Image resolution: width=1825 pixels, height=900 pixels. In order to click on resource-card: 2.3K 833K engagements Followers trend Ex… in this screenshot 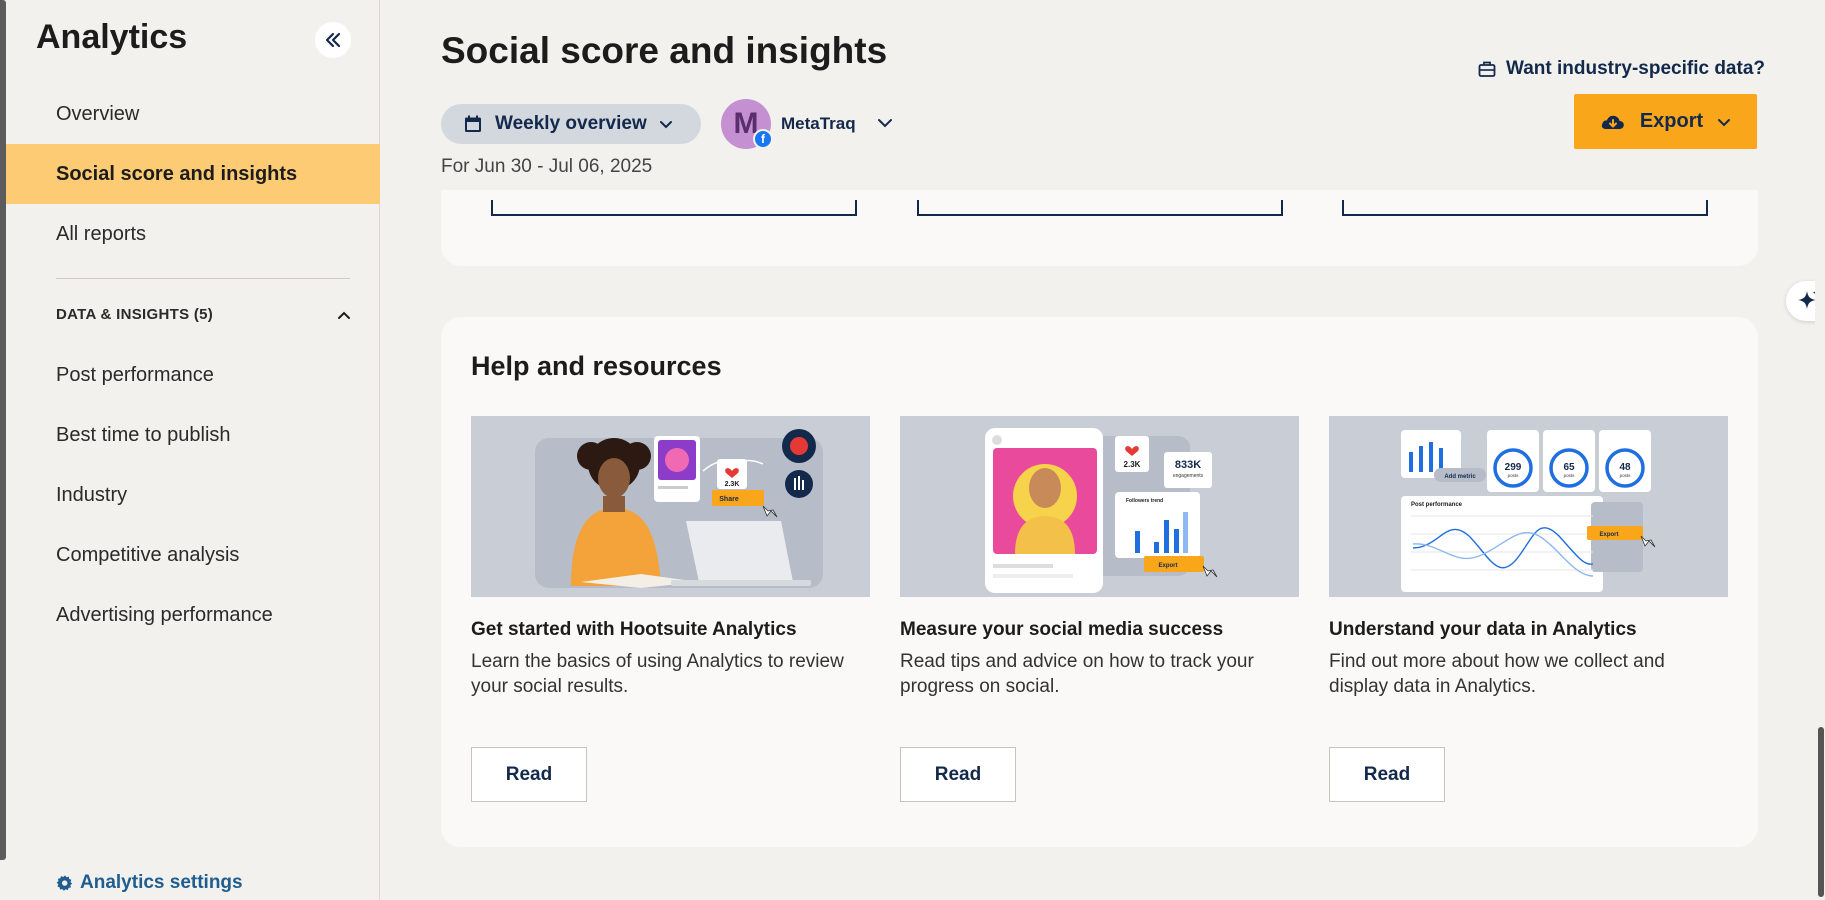, I will do `click(1099, 609)`.